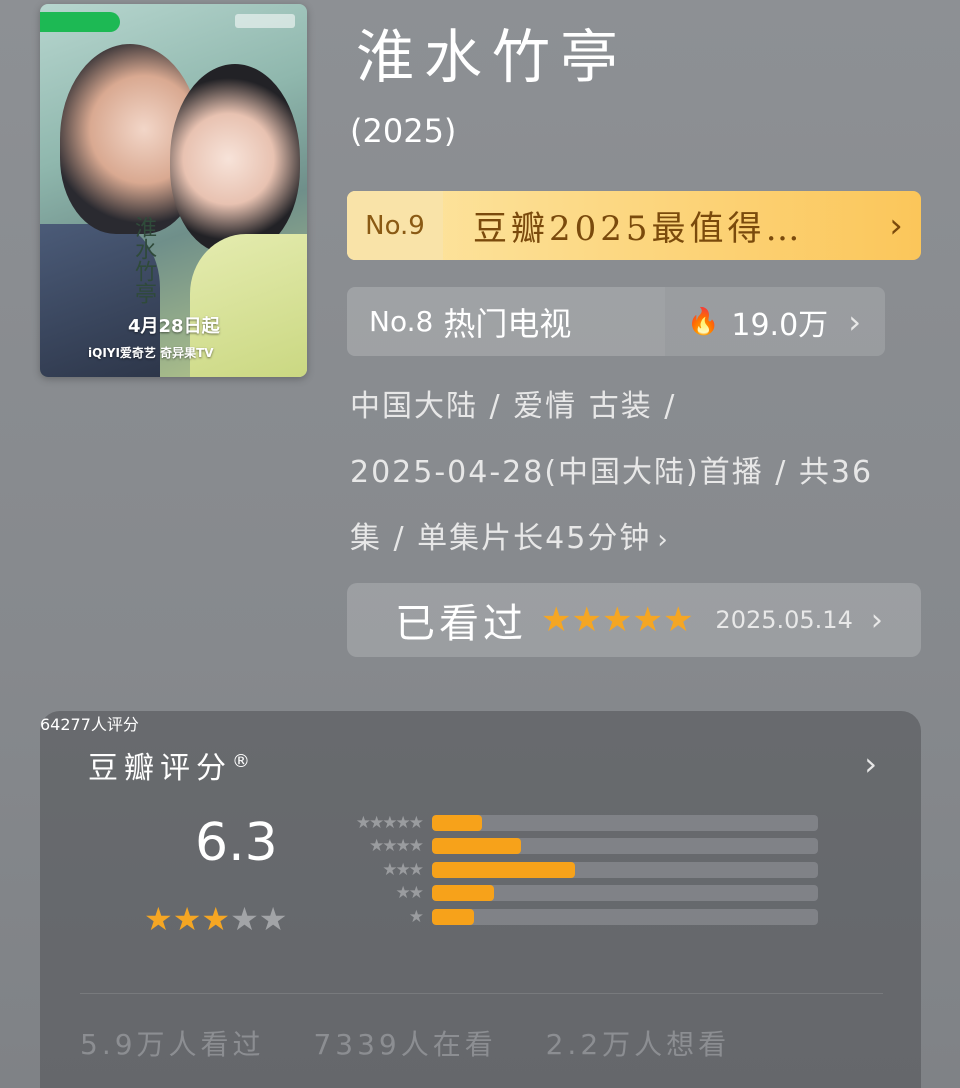  I want to click on distribution-row: ★★, so click(577, 894).